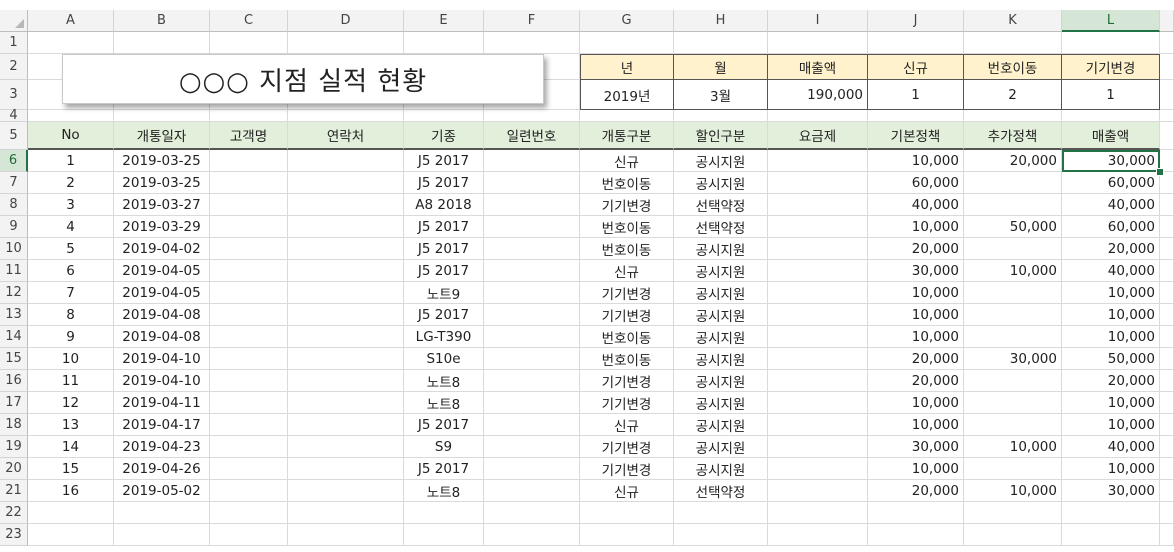 This screenshot has width=1174, height=552. I want to click on table-cell: 노트8, so click(444, 381).